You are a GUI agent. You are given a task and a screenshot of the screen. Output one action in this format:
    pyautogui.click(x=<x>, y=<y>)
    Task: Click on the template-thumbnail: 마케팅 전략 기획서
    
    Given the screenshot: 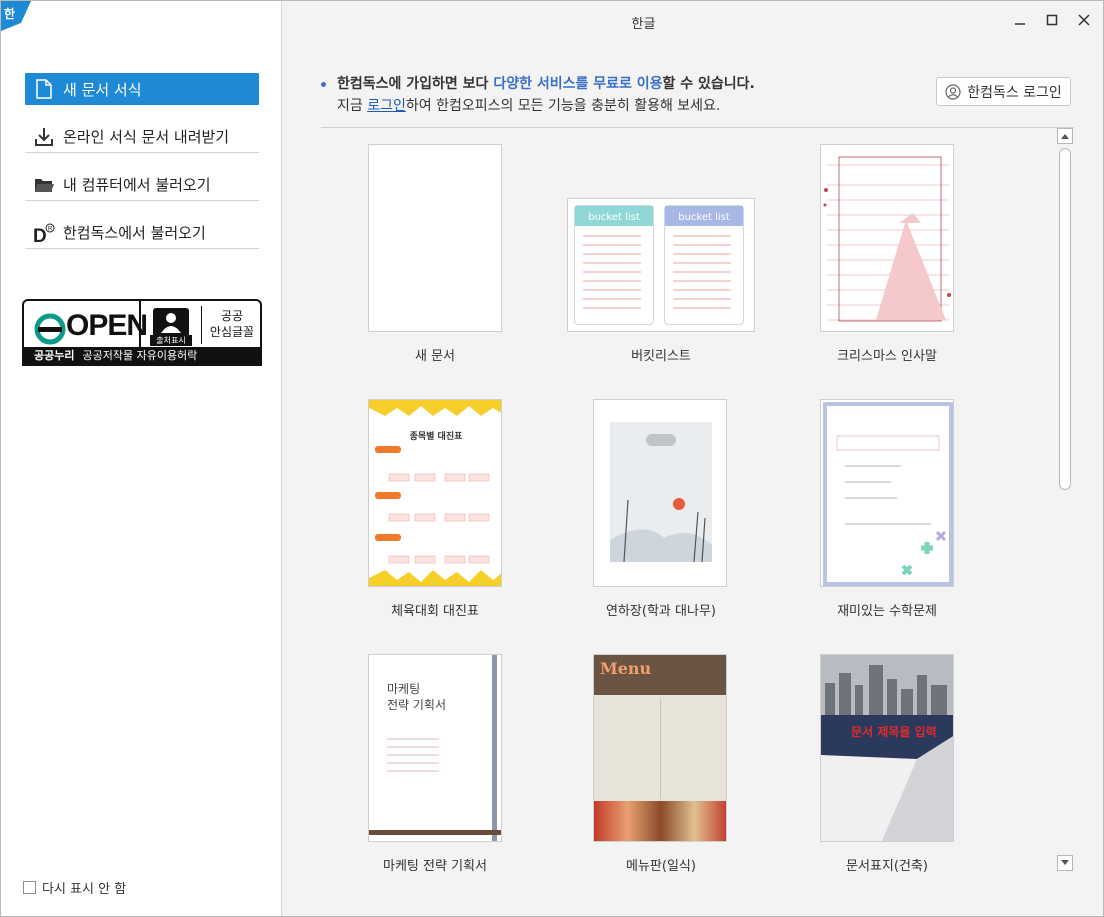 What is the action you would take?
    pyautogui.click(x=435, y=748)
    